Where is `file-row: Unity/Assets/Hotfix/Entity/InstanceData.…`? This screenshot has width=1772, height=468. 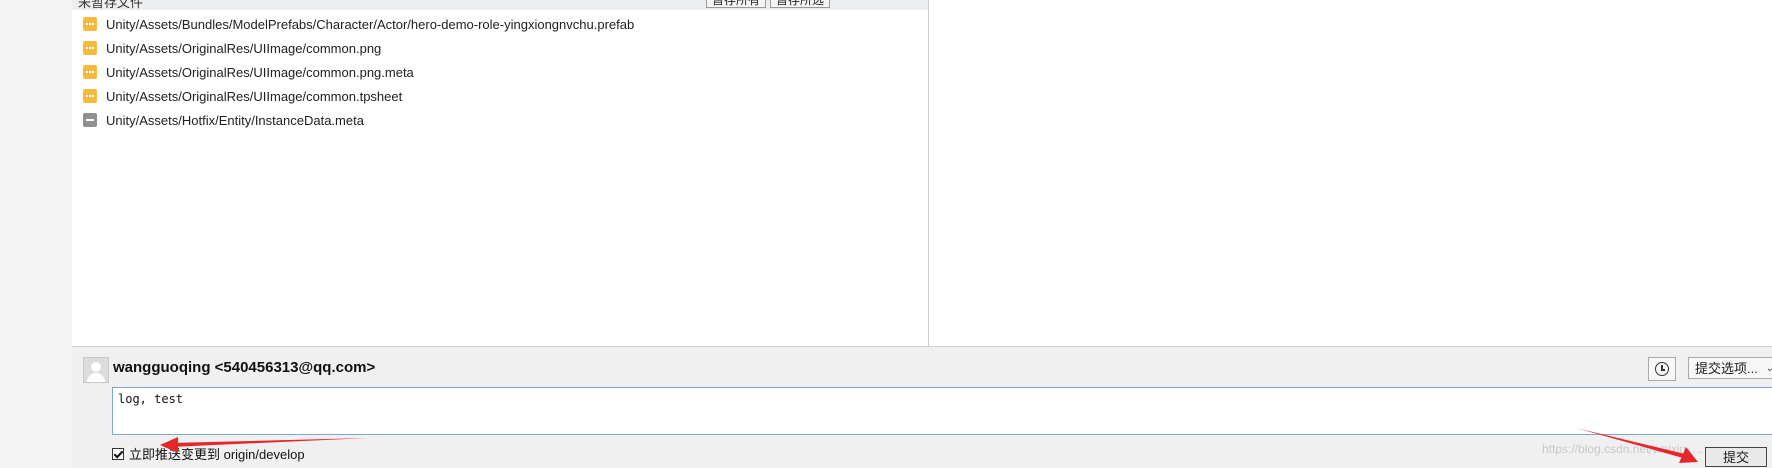 file-row: Unity/Assets/Hotfix/Entity/InstanceData.… is located at coordinates (500, 120).